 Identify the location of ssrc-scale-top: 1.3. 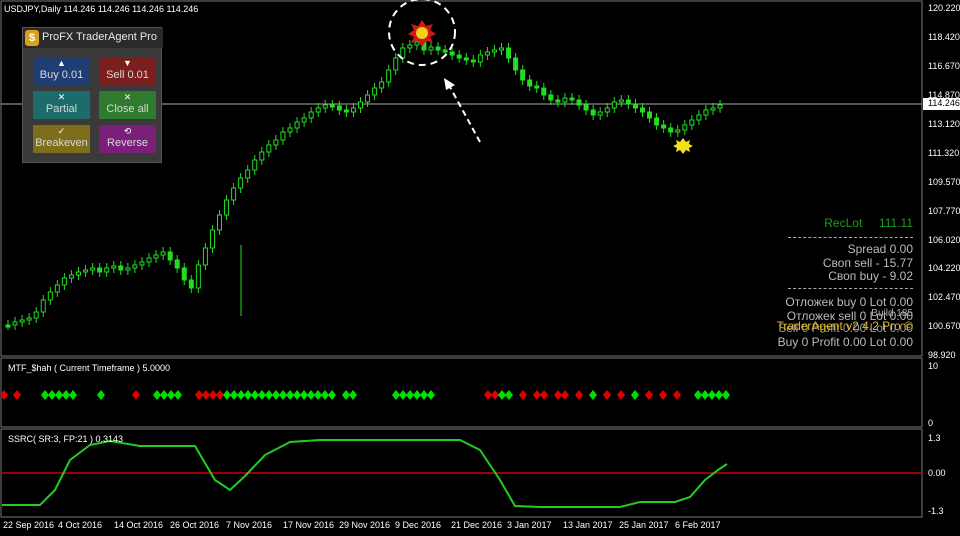
(934, 438).